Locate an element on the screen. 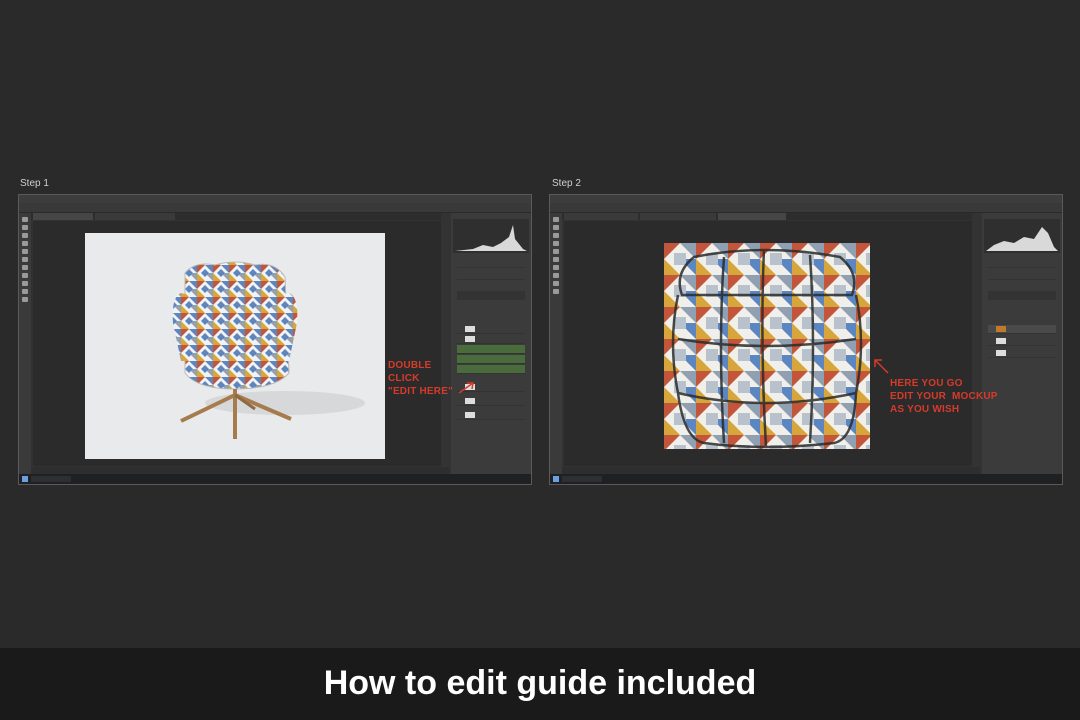 Image resolution: width=1080 pixels, height=720 pixels. chair-mockup-image is located at coordinates (235, 346).